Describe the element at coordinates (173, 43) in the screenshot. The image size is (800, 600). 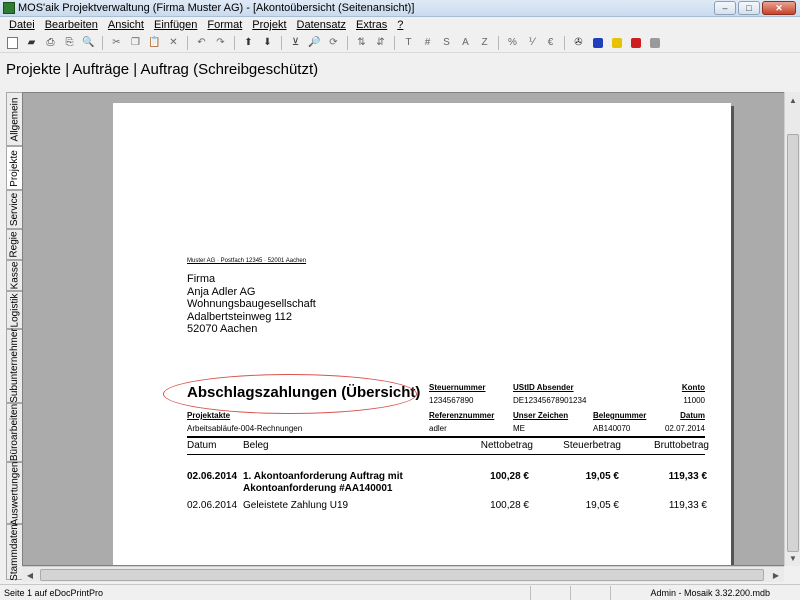
I see `delete-icon: ✕` at that location.